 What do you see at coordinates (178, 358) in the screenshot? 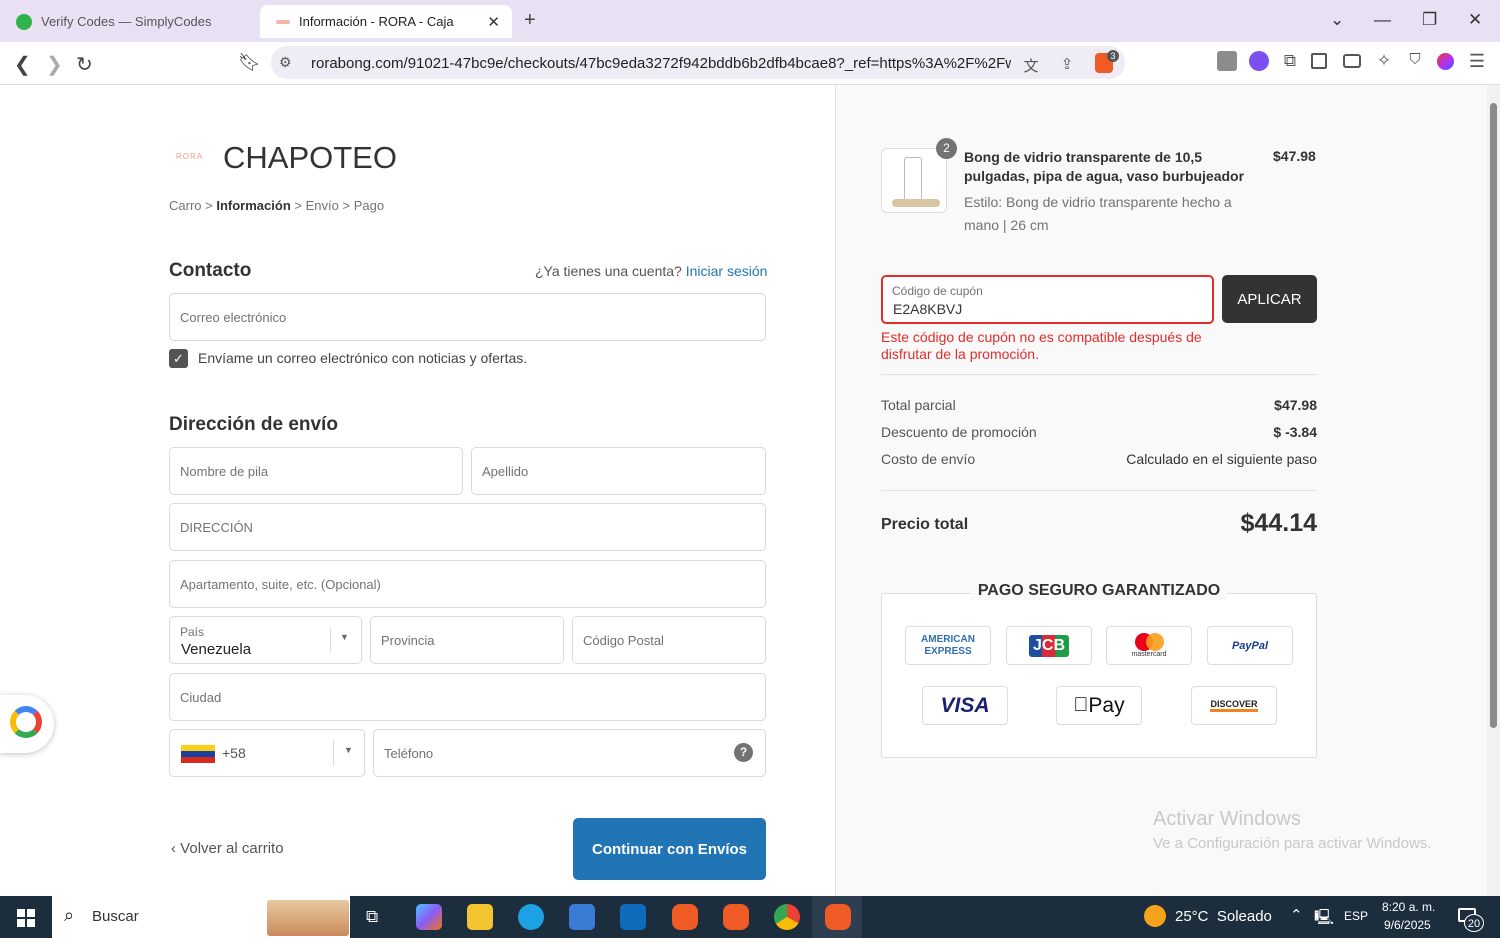
I see `newsletter-checkbox: ✓` at bounding box center [178, 358].